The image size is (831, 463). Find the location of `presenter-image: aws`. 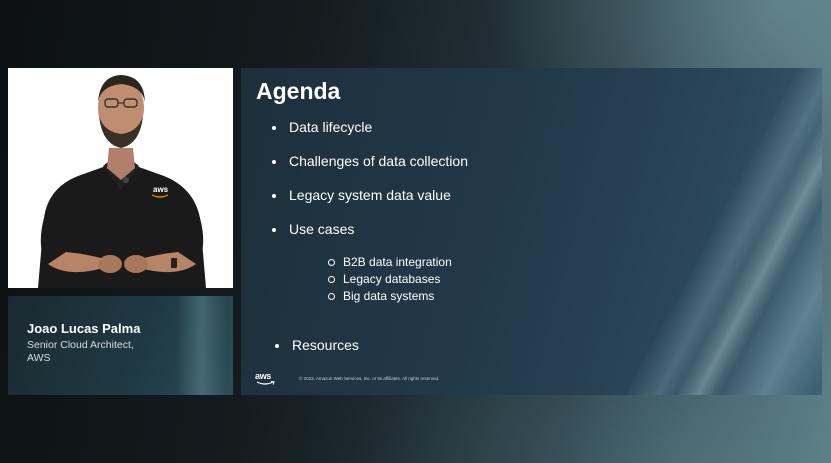

presenter-image: aws is located at coordinates (122, 181).